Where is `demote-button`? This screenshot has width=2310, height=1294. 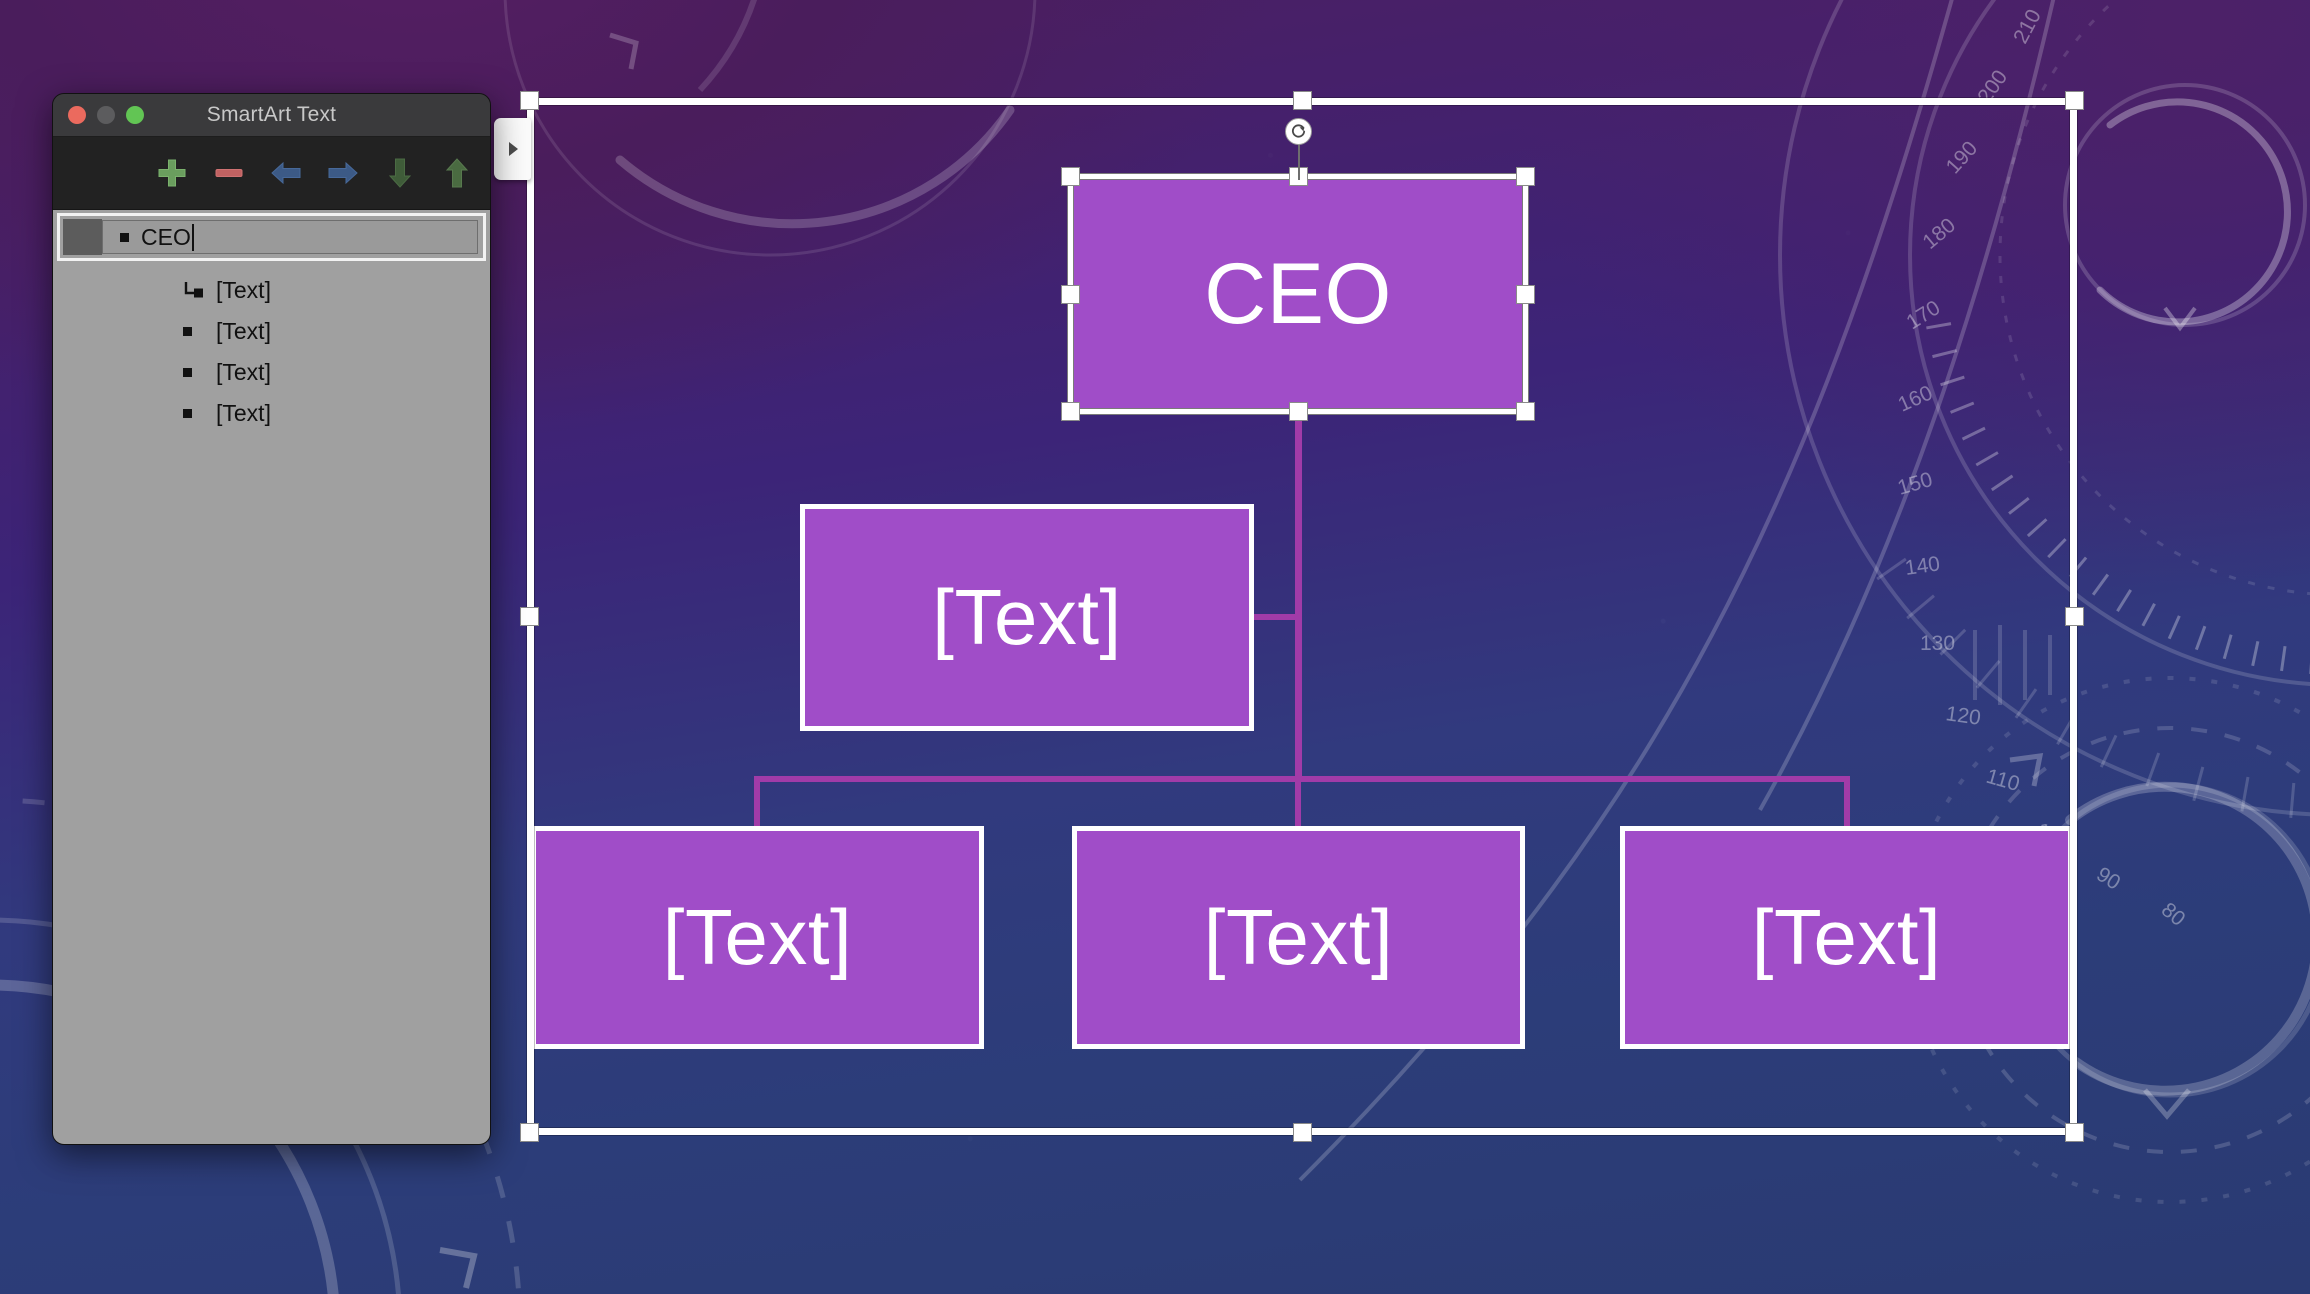
demote-button is located at coordinates (342, 173).